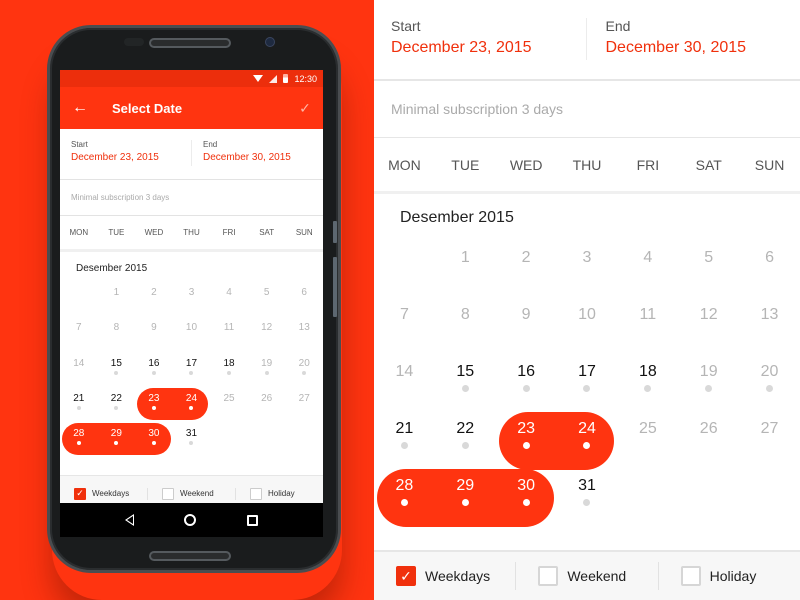  Describe the element at coordinates (79, 363) in the screenshot. I see `calendar-day: 14` at that location.